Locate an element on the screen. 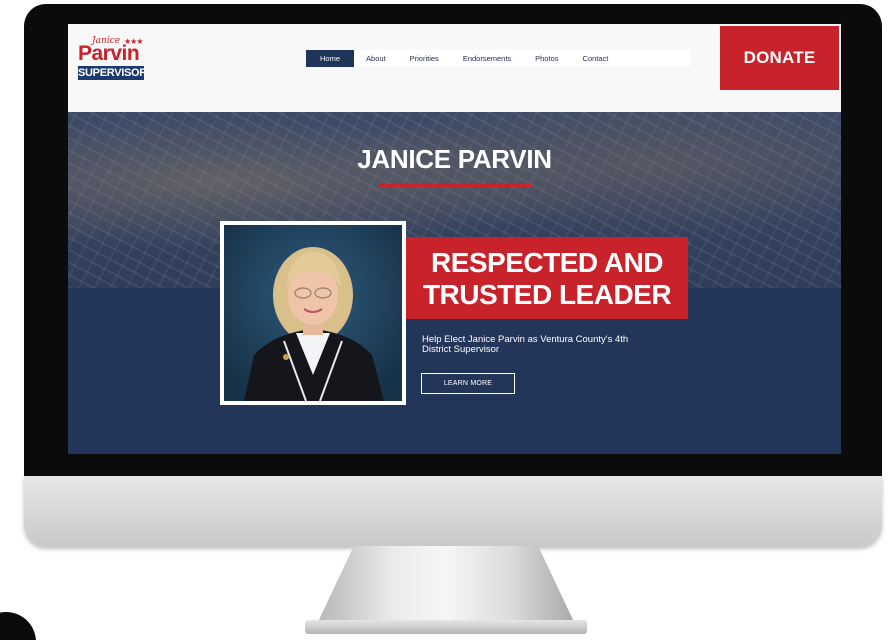 Image resolution: width=892 pixels, height=640 pixels. hero-headline: RESPECTED AND TRUSTED LEADER is located at coordinates (547, 278).